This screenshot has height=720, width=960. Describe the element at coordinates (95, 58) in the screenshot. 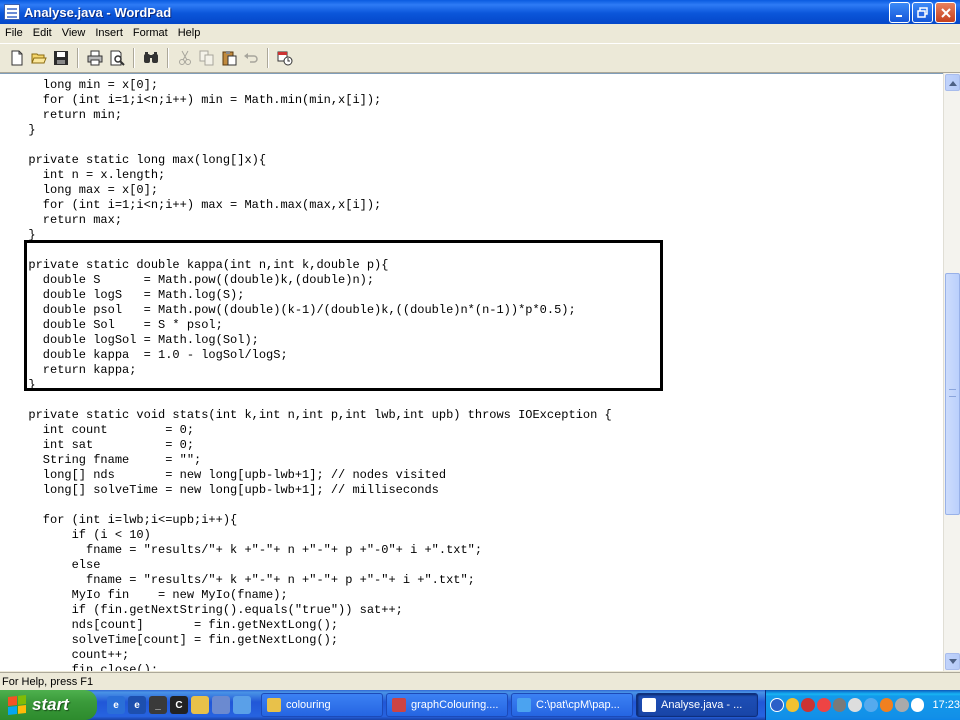

I see `print-button` at that location.